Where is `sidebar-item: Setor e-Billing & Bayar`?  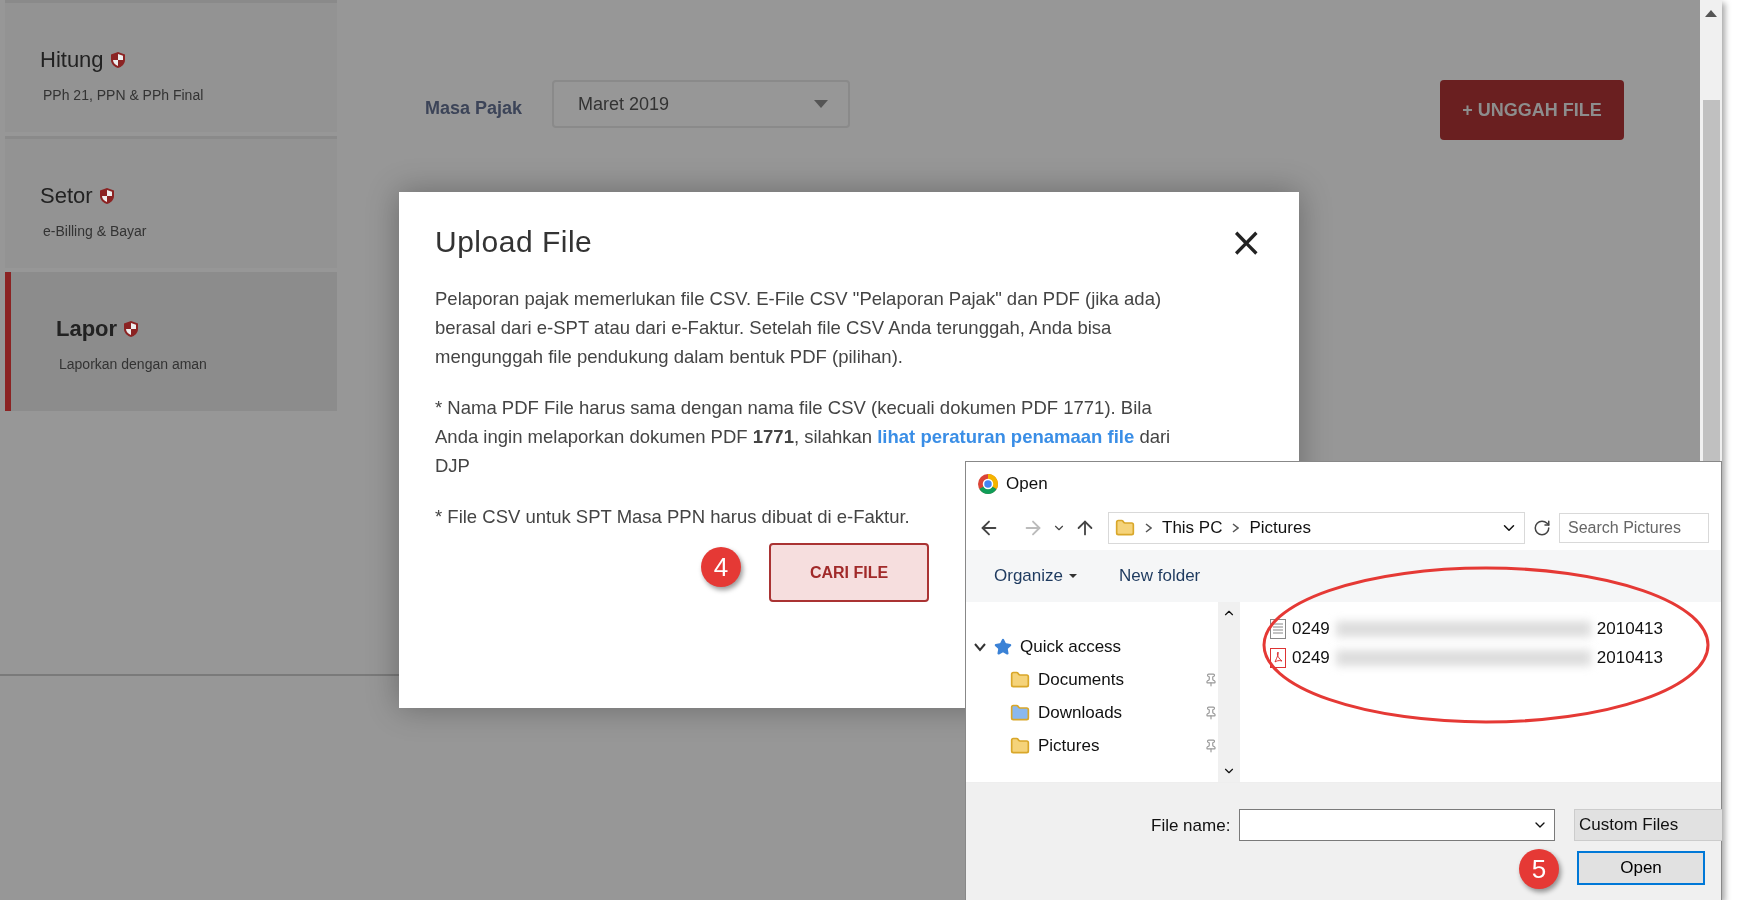
sidebar-item: Setor e-Billing & Bayar is located at coordinates (171, 202).